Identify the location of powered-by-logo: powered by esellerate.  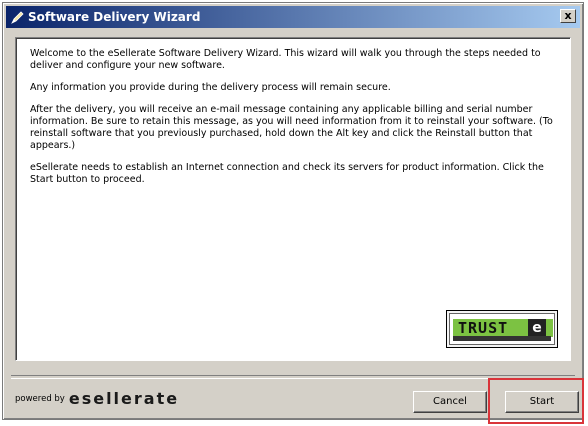
(97, 398).